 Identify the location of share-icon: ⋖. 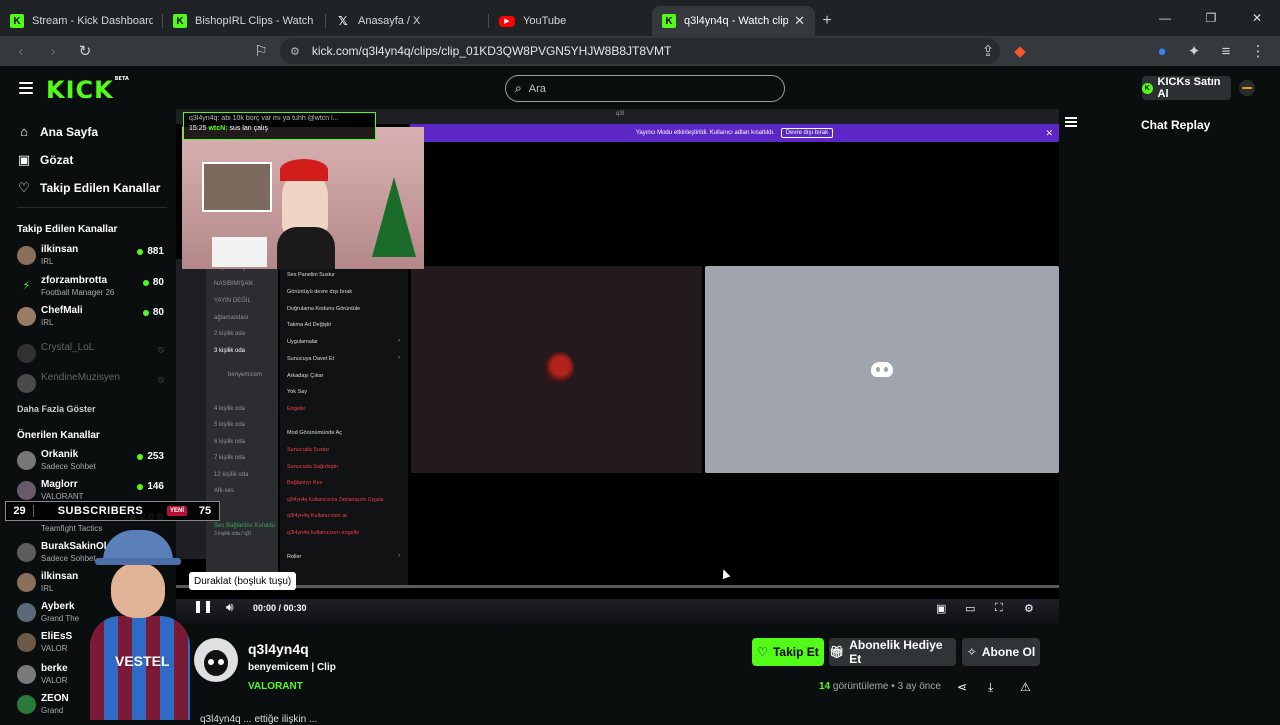
(962, 687).